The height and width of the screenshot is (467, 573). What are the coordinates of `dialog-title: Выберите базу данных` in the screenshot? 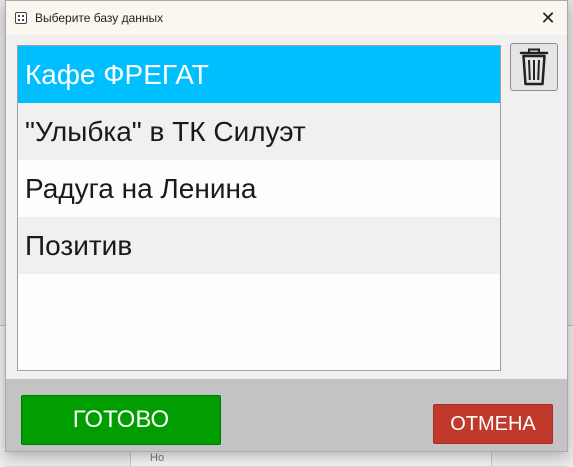 It's located at (99, 18).